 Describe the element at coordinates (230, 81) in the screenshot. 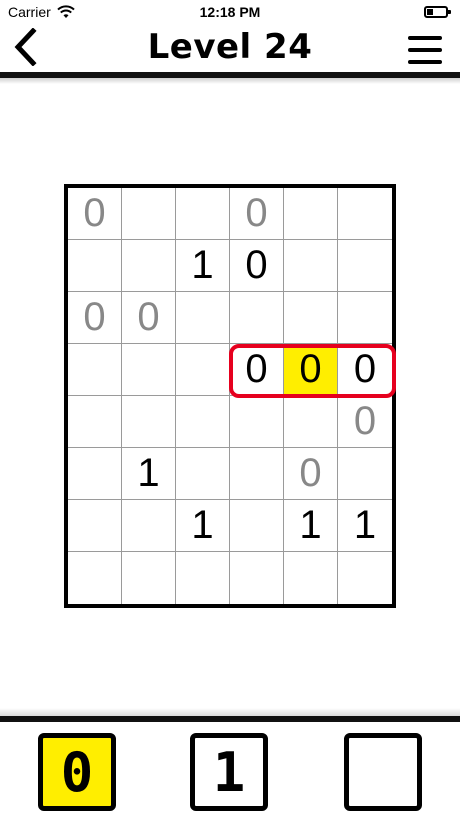

I see `header-shadow` at that location.